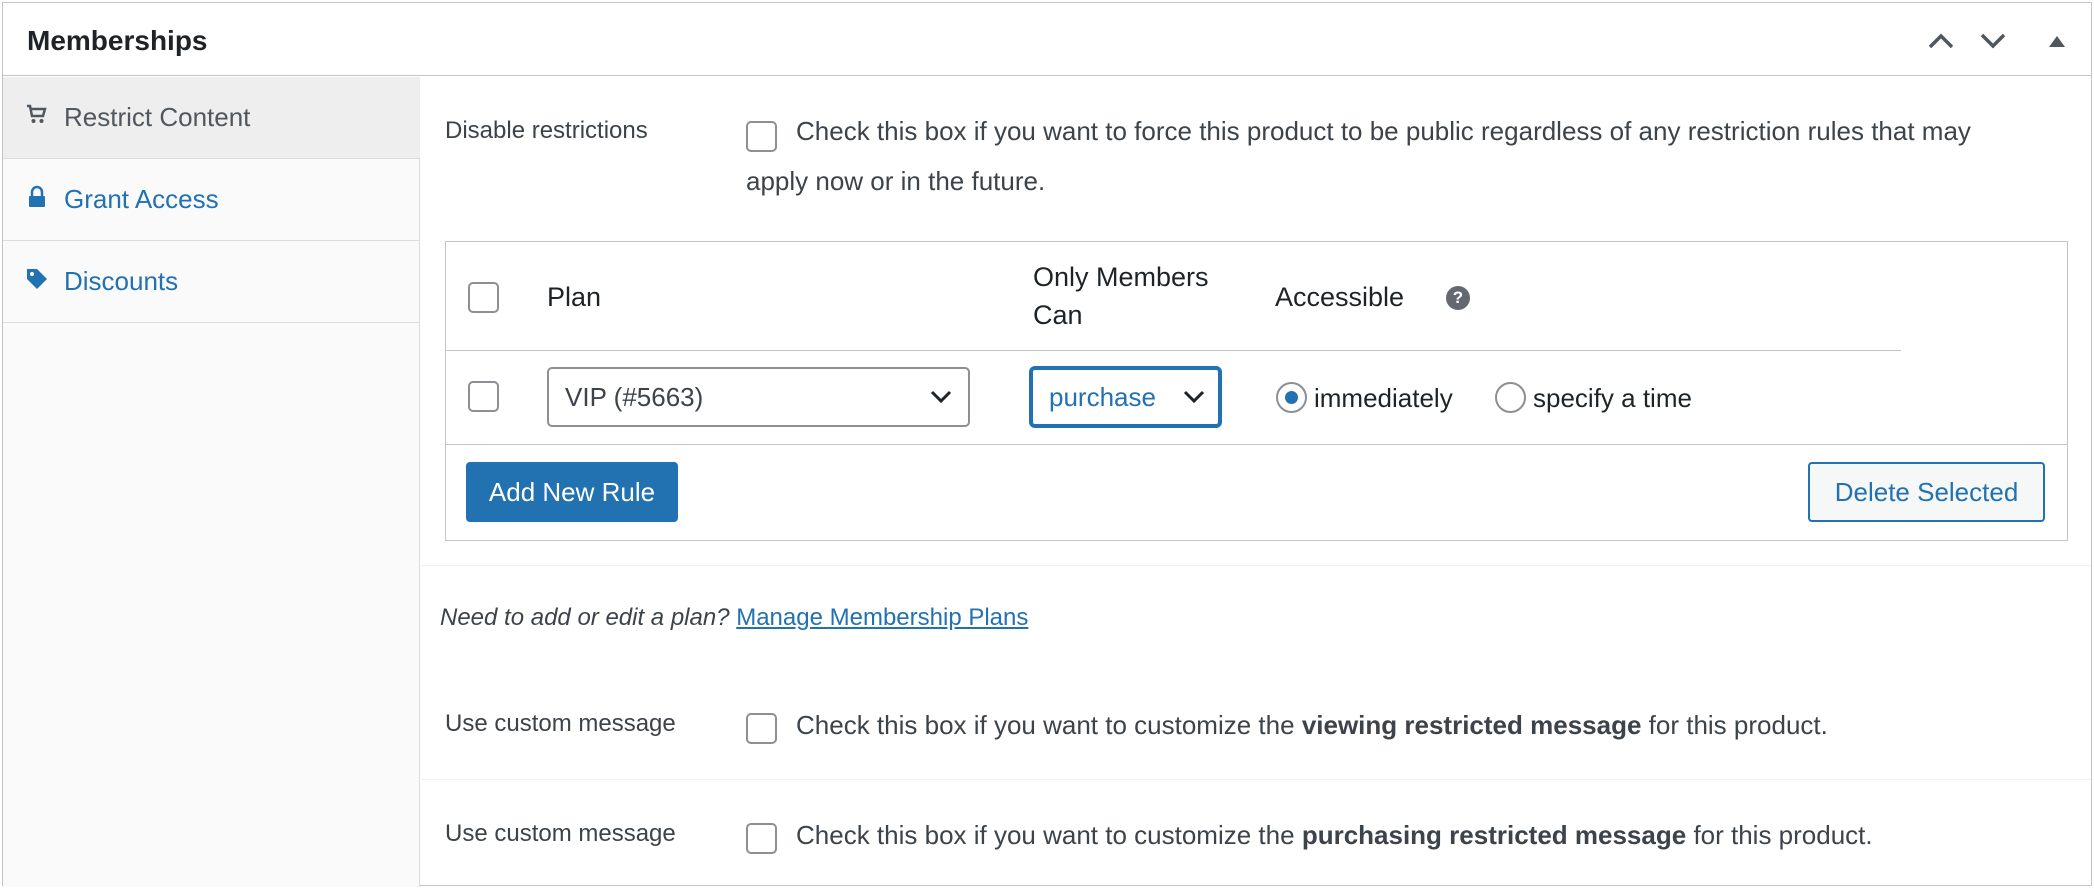  What do you see at coordinates (1471, 725) in the screenshot?
I see `viewing-bold: viewing restricted message` at bounding box center [1471, 725].